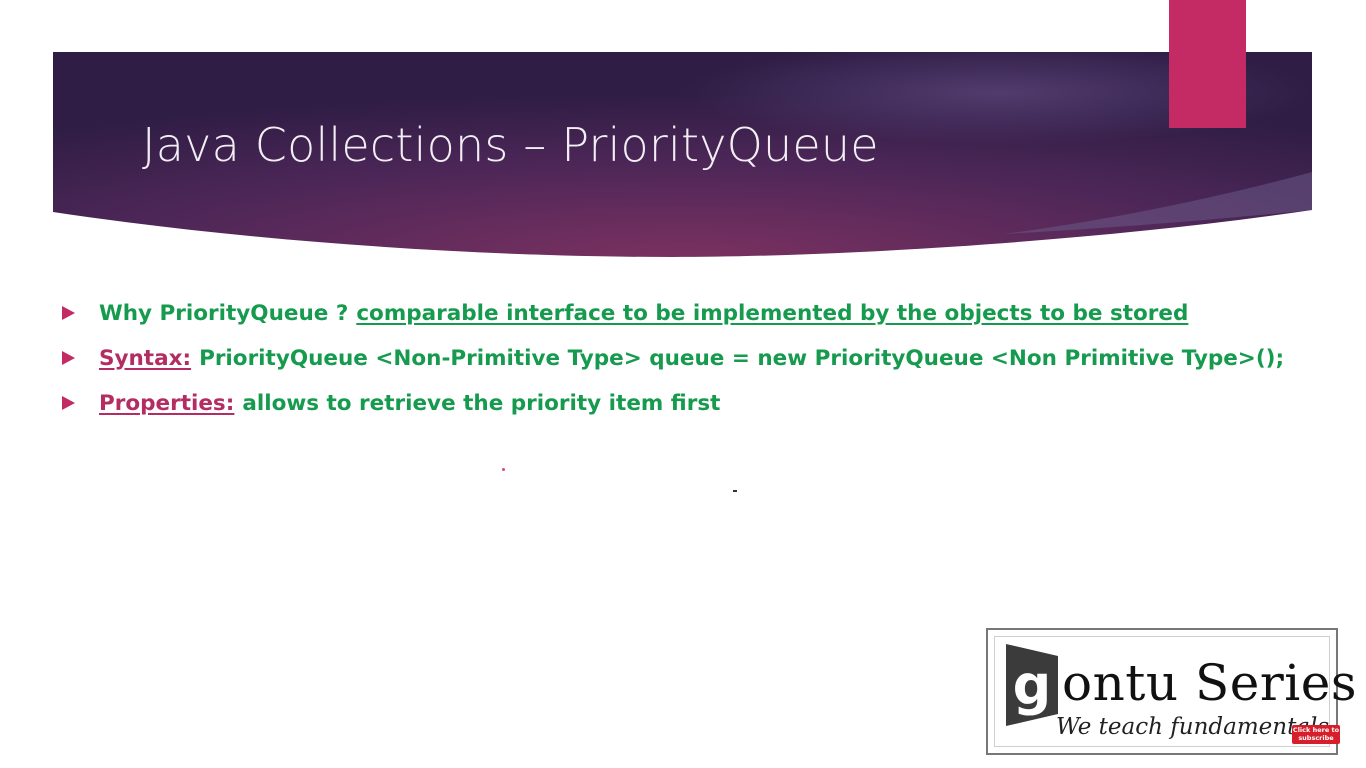  I want to click on logo-wordmark: ontu Series, so click(1209, 683).